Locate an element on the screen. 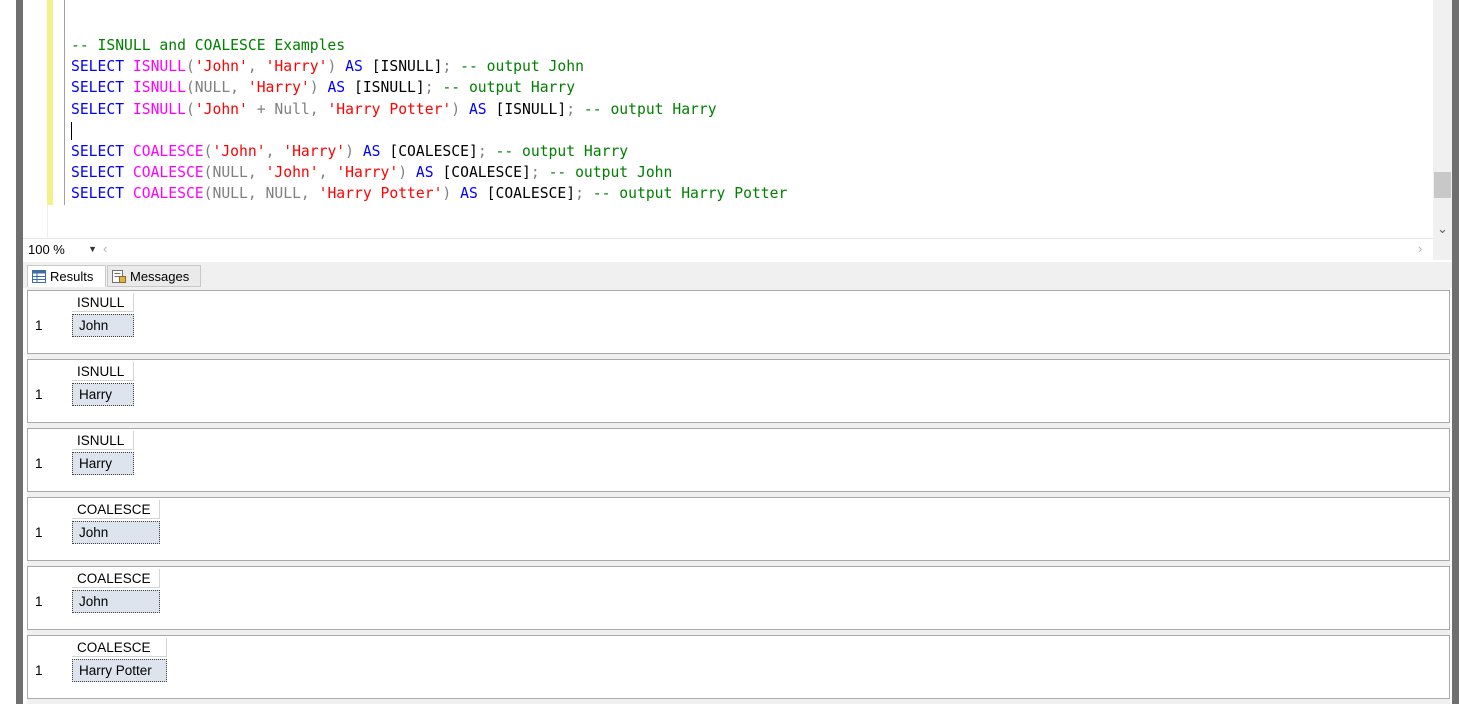  scrollbar-thumb is located at coordinates (1442, 185).